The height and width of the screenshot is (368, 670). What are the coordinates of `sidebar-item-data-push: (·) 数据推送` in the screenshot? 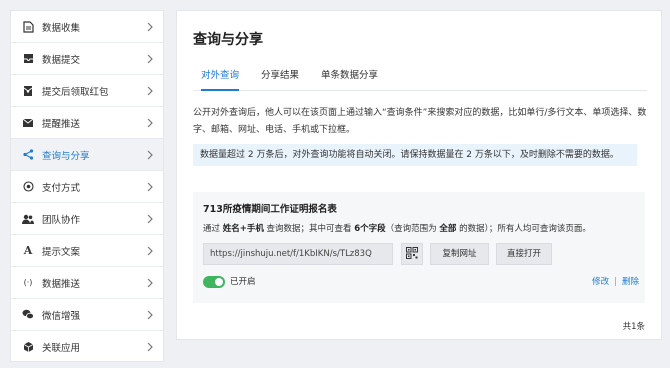 It's located at (87, 283).